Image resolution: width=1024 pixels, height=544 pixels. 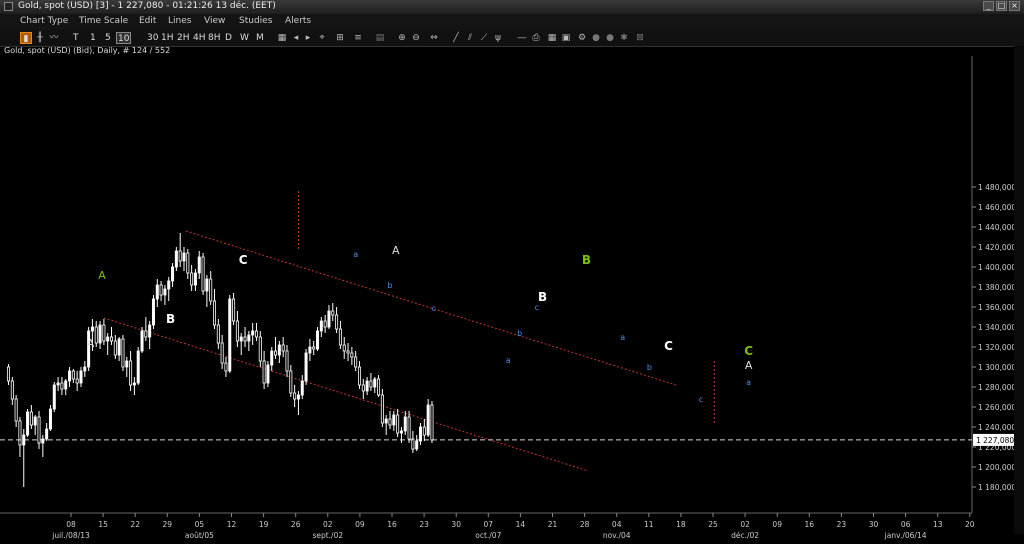 What do you see at coordinates (8, 6) in the screenshot?
I see `window-icon` at bounding box center [8, 6].